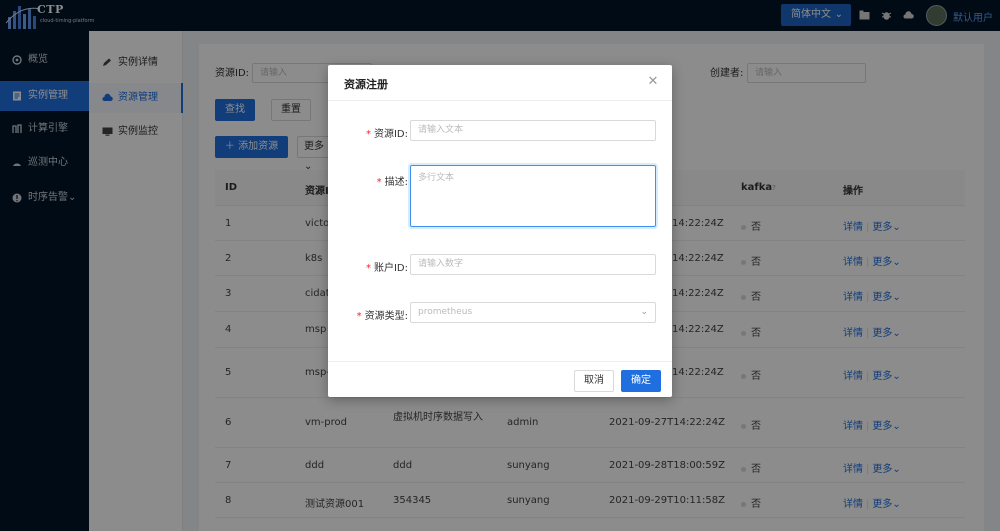 The height and width of the screenshot is (531, 1000). Describe the element at coordinates (533, 130) in the screenshot. I see `resource-id-input: 请输入文本` at that location.